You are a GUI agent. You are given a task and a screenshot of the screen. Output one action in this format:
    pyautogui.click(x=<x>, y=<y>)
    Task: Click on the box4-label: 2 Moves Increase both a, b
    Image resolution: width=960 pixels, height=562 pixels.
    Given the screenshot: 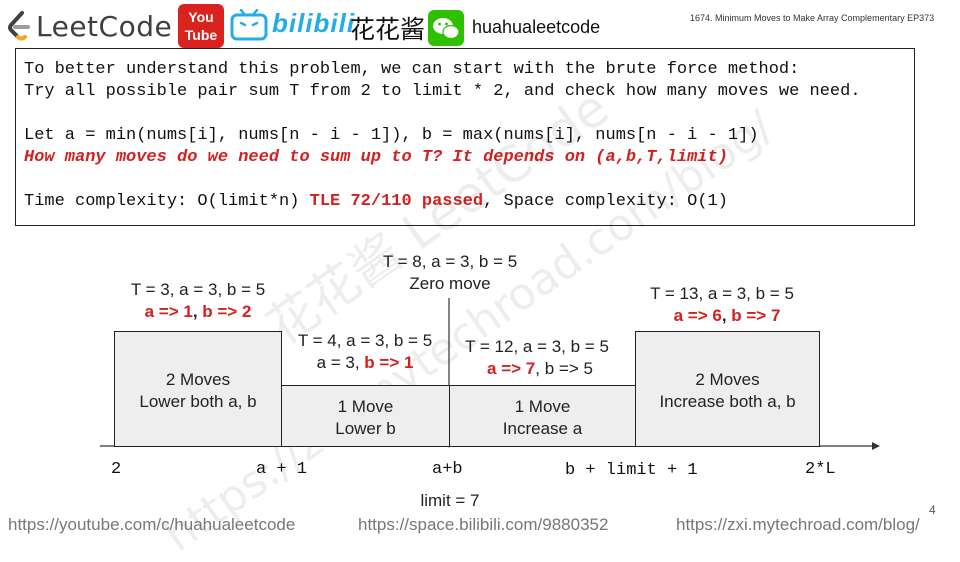 What is the action you would take?
    pyautogui.click(x=727, y=390)
    